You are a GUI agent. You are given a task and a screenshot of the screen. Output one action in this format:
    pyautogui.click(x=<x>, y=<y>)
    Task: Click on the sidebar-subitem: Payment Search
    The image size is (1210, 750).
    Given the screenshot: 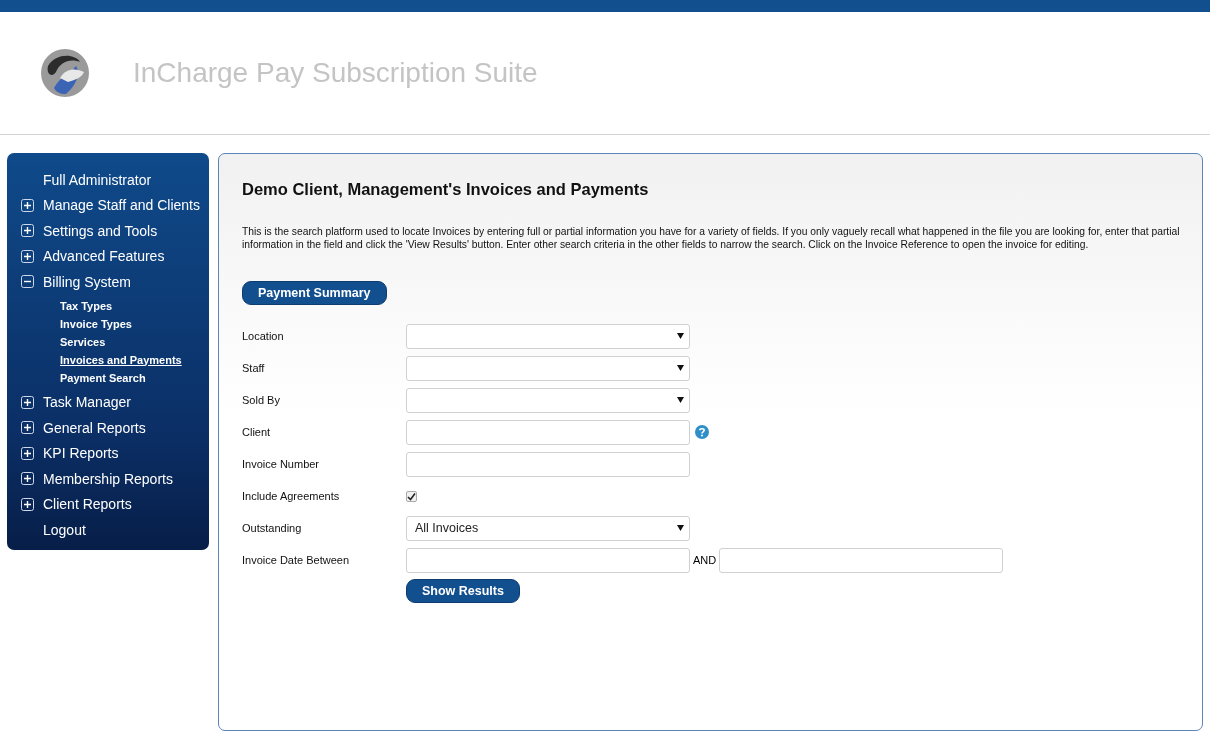 What is the action you would take?
    pyautogui.click(x=103, y=377)
    